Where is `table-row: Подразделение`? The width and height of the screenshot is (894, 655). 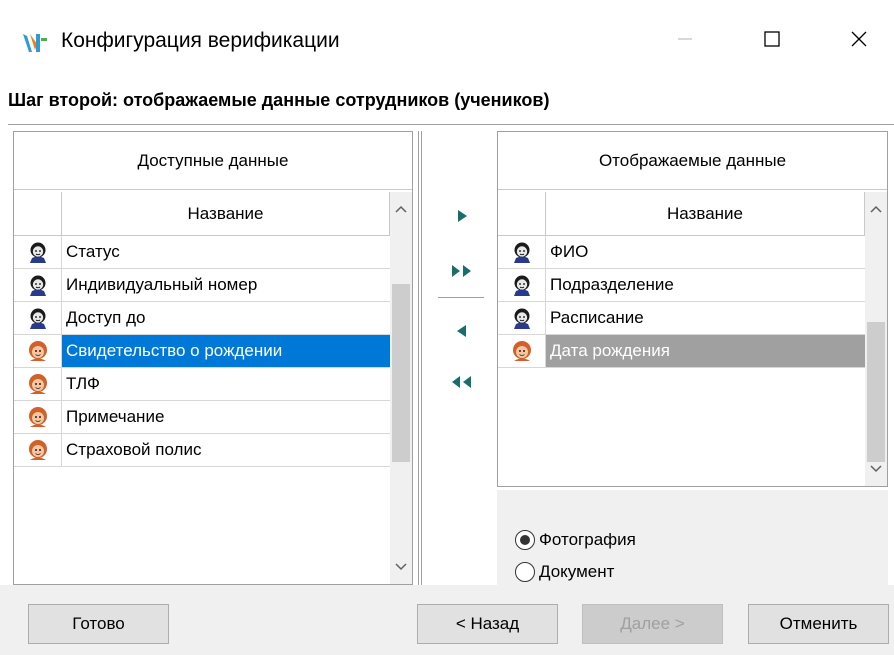 table-row: Подразделение is located at coordinates (681, 285).